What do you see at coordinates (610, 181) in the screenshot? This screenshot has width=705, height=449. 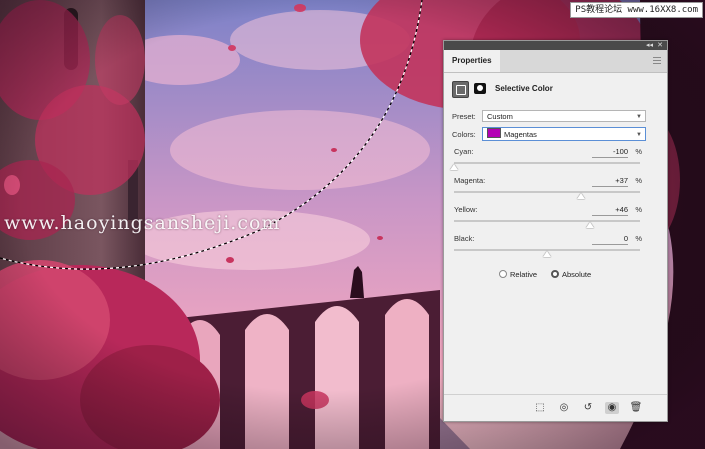 I see `slider-value-input: +37` at bounding box center [610, 181].